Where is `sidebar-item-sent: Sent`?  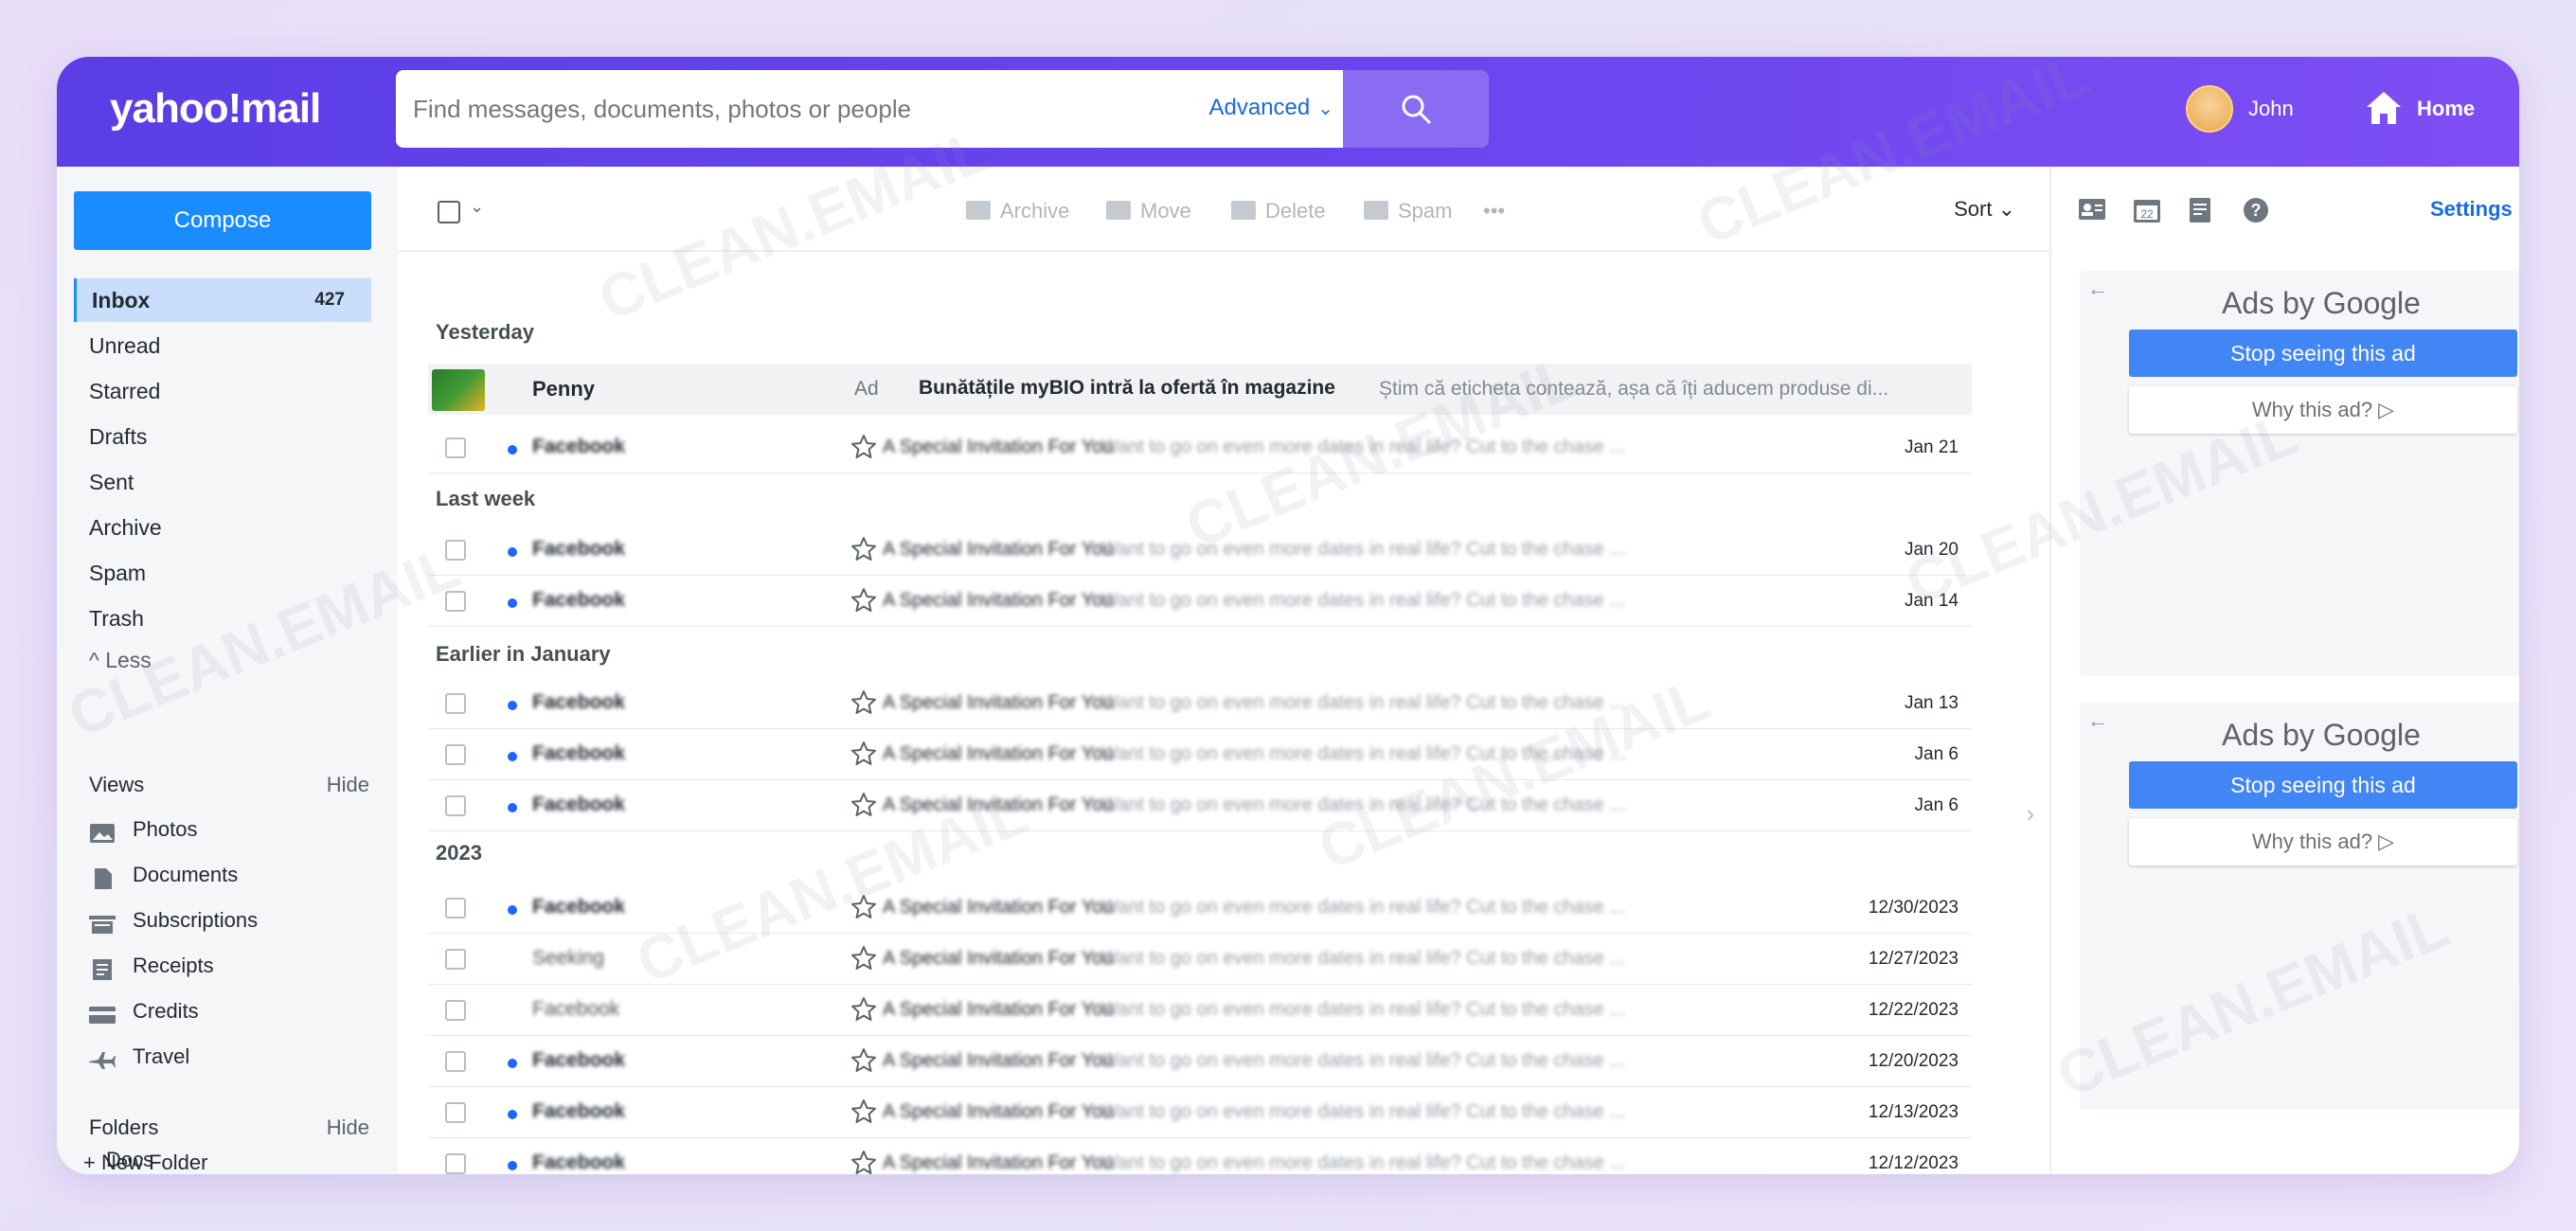
sidebar-item-sent: Sent is located at coordinates (222, 482).